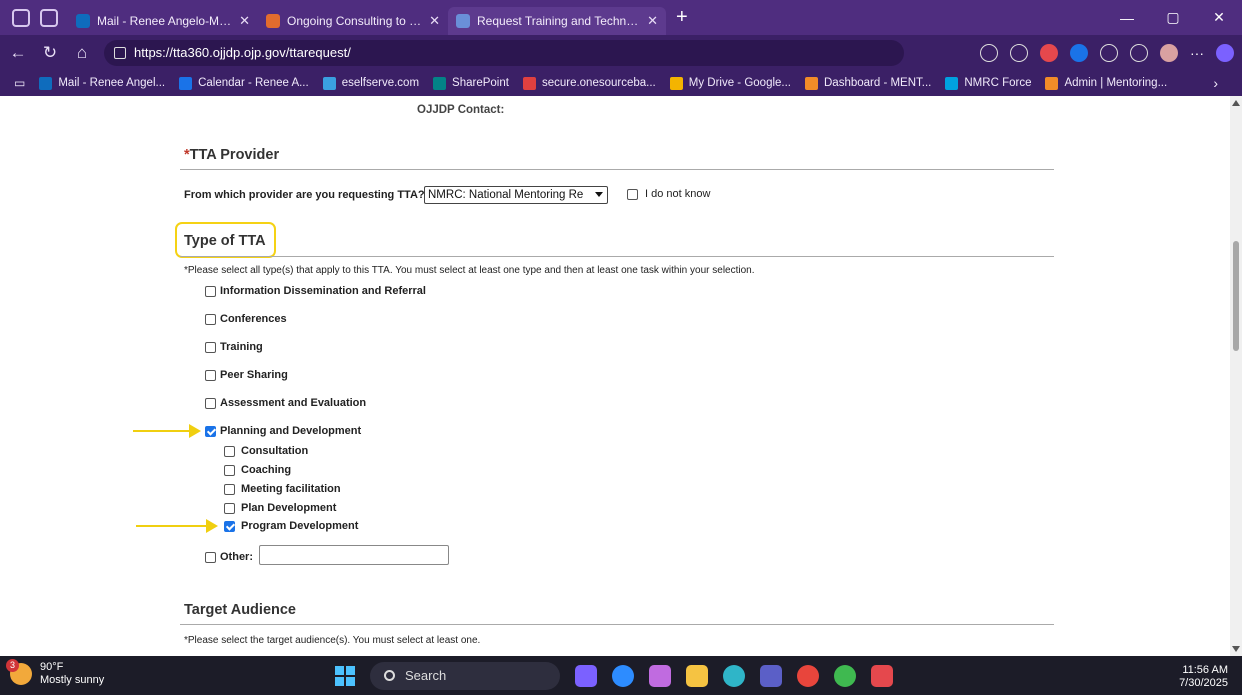  Describe the element at coordinates (1236, 376) in the screenshot. I see `page-scrollbar` at that location.